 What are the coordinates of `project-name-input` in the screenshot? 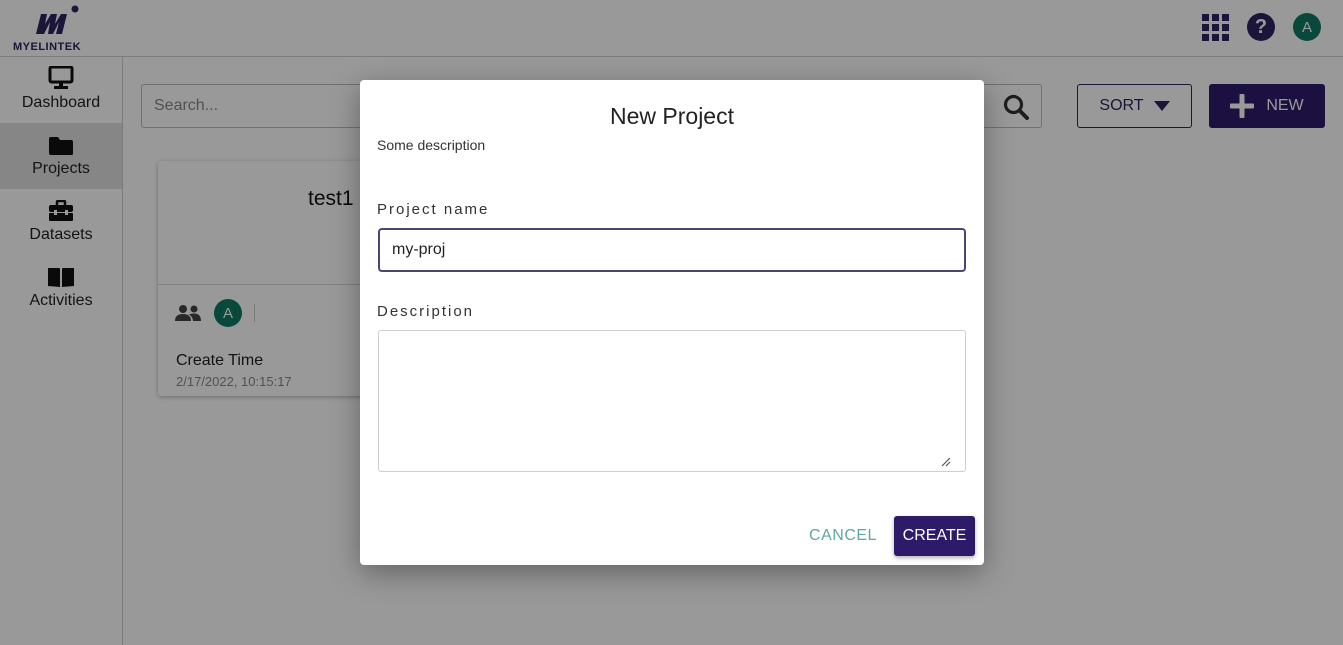 It's located at (672, 250).